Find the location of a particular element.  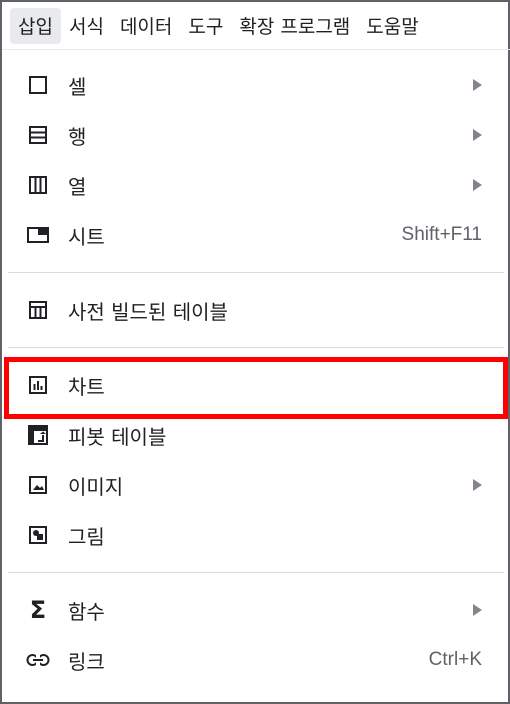

shortcut-label: Shift+F11 is located at coordinates (441, 234).